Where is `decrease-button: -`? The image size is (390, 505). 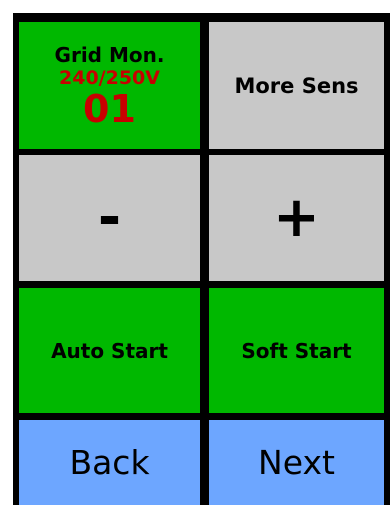
decrease-button: - is located at coordinates (109, 218).